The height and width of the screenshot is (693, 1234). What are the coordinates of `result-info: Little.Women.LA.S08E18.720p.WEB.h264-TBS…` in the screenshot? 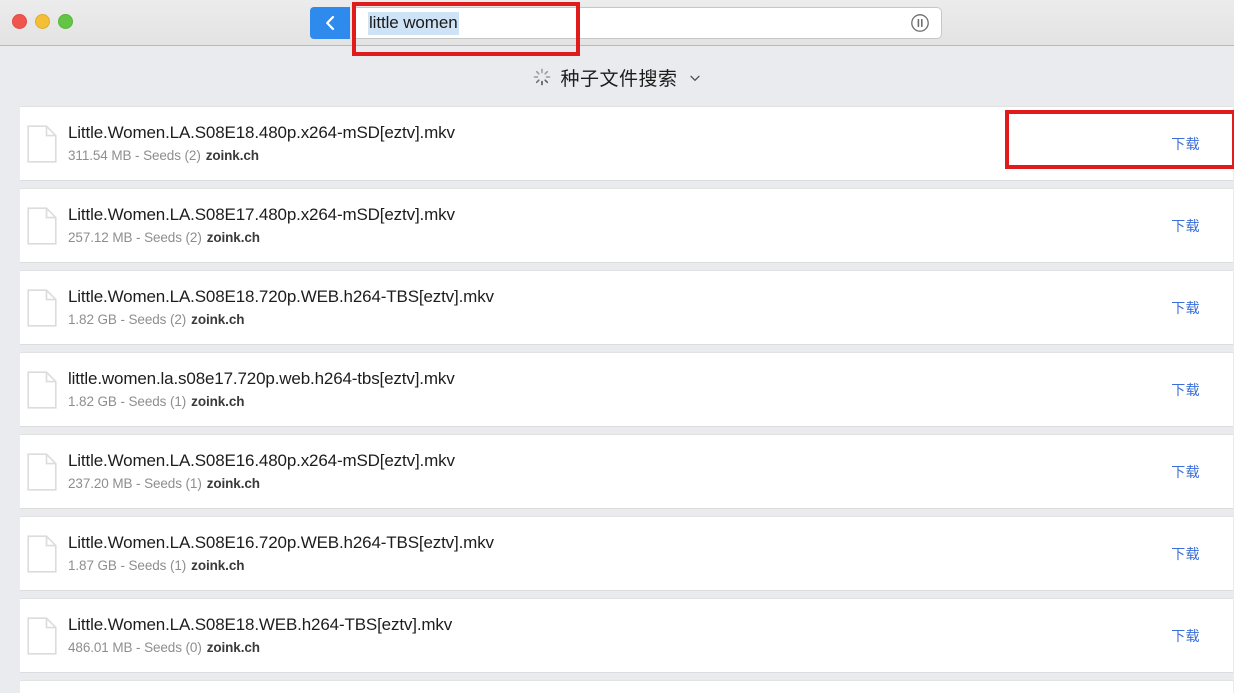 It's located at (617, 308).